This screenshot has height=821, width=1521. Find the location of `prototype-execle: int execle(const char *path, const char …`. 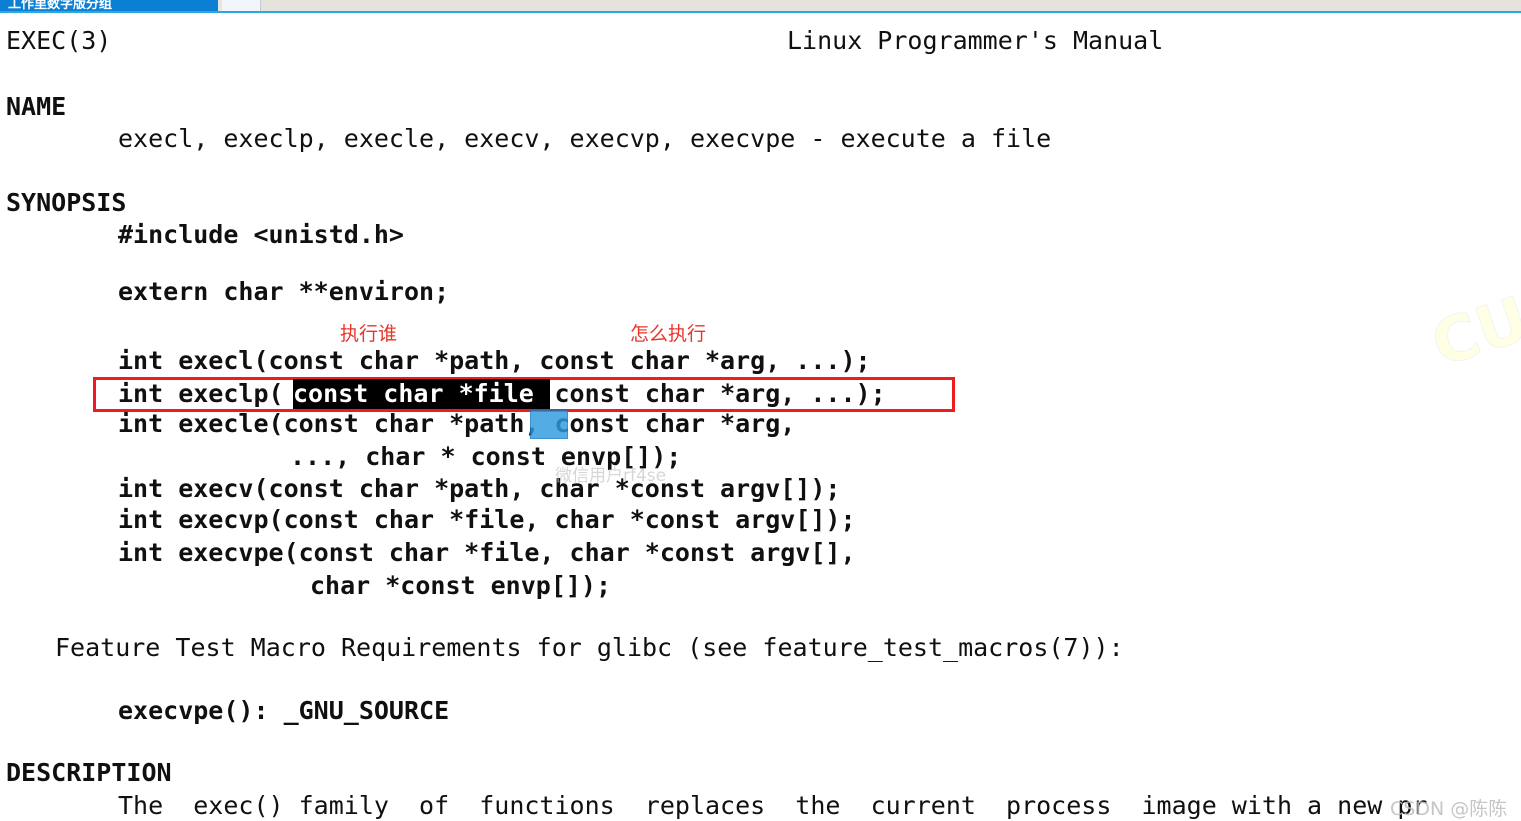

prototype-execle: int execle(const char *path, const char … is located at coordinates (457, 423).